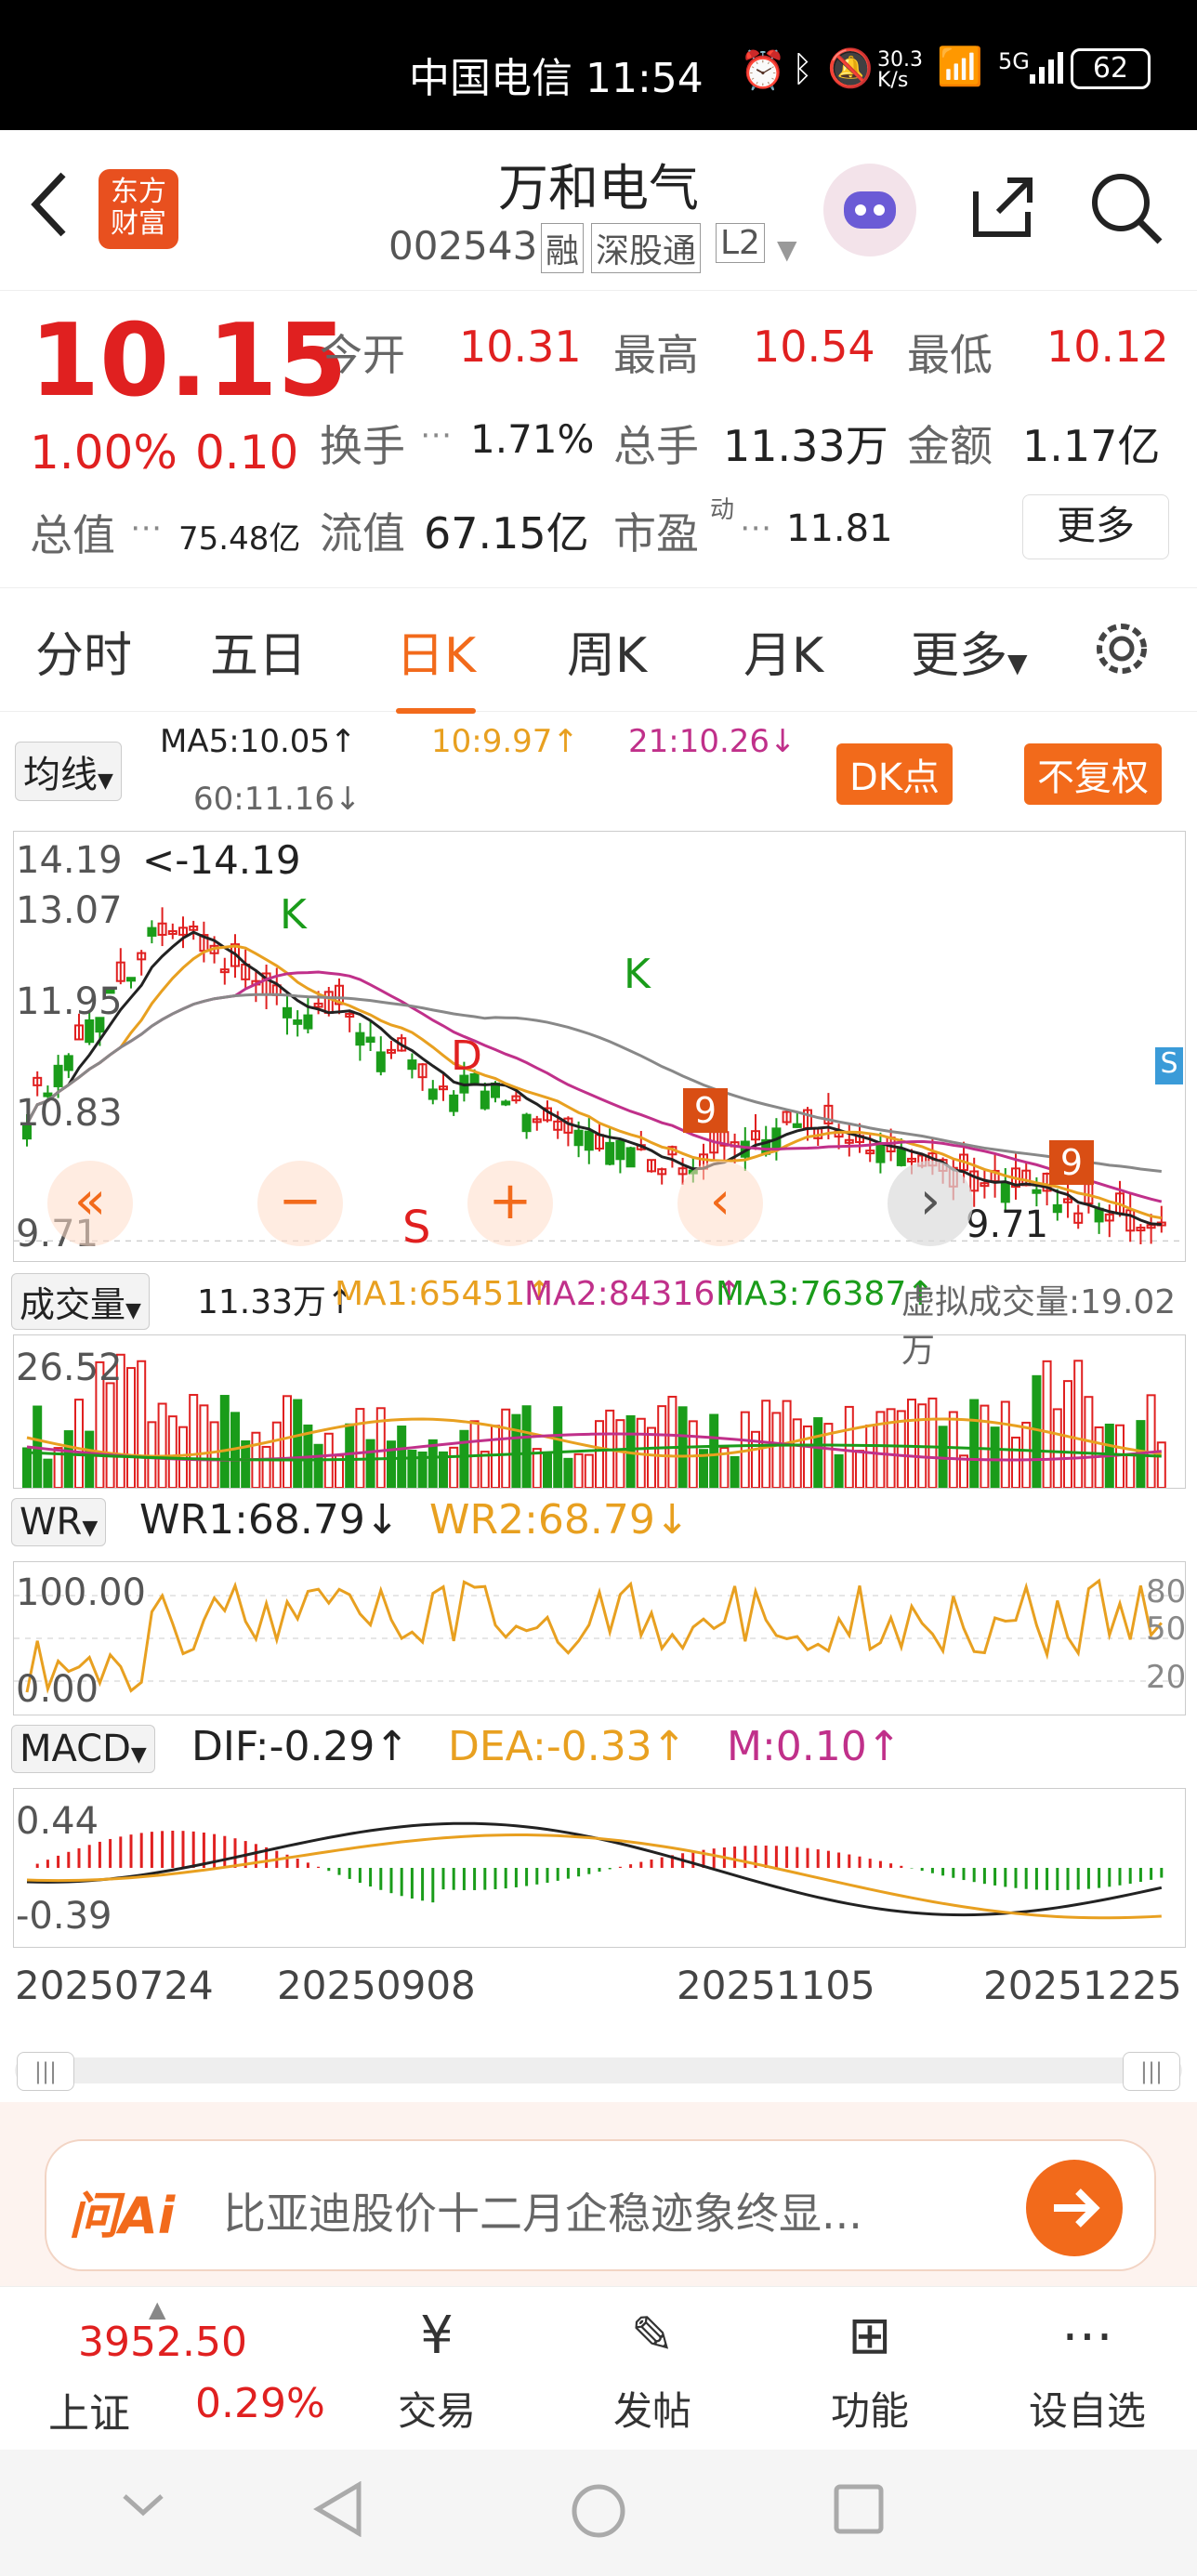  I want to click on turnover-value: 1.71%, so click(532, 439).